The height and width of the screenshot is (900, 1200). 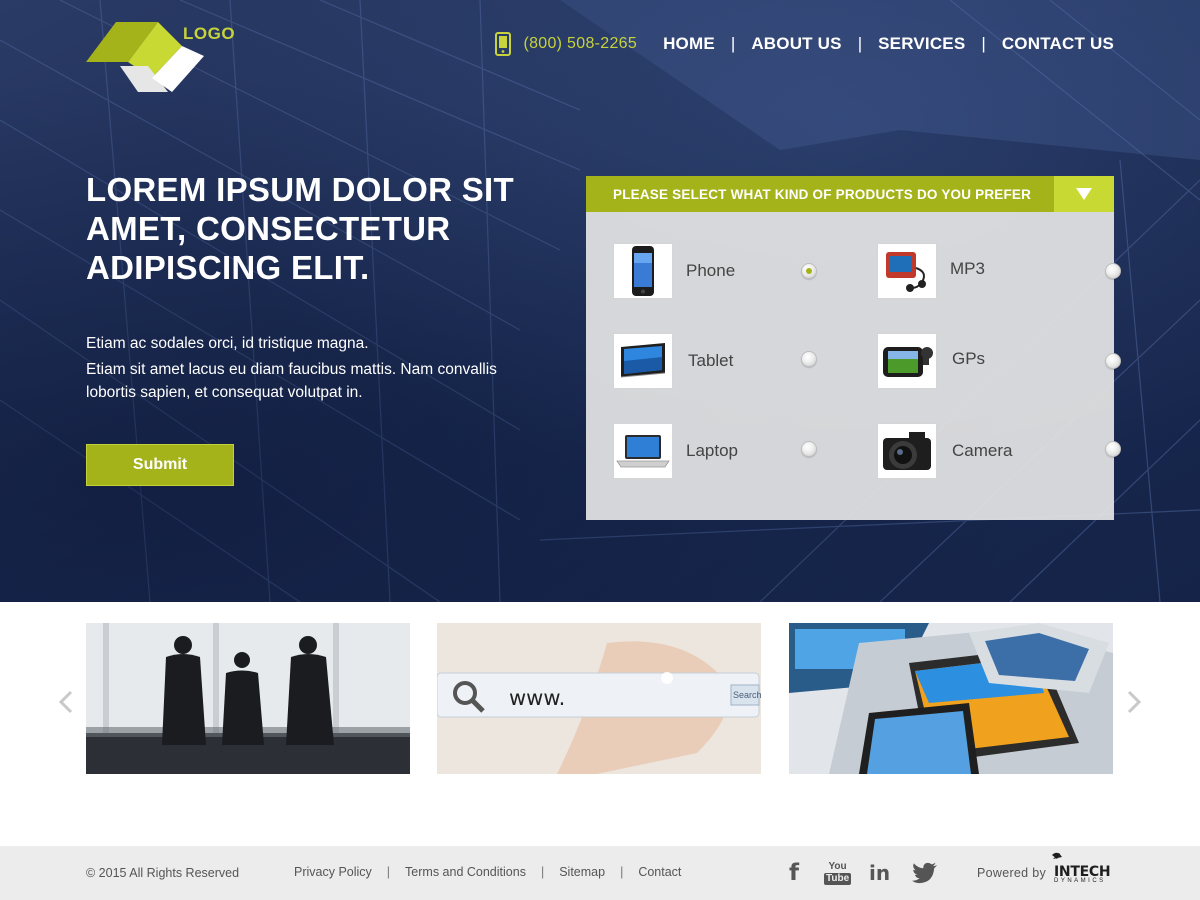 I want to click on business-meeting-illustration, so click(x=248, y=698).